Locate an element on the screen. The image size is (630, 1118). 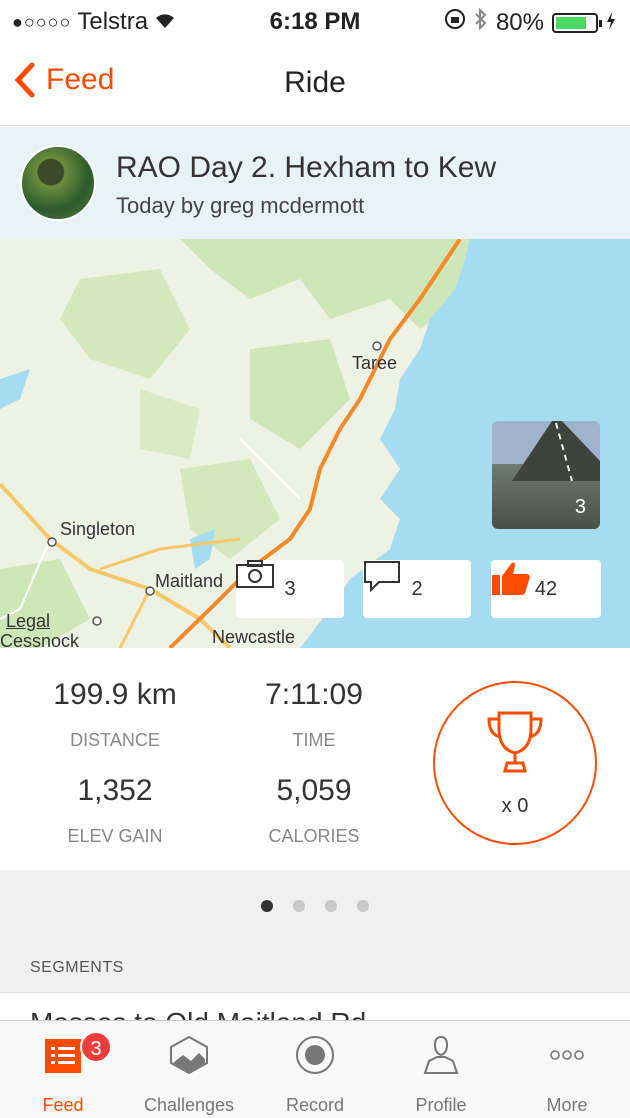
distance-value: 199.9 km is located at coordinates (115, 694).